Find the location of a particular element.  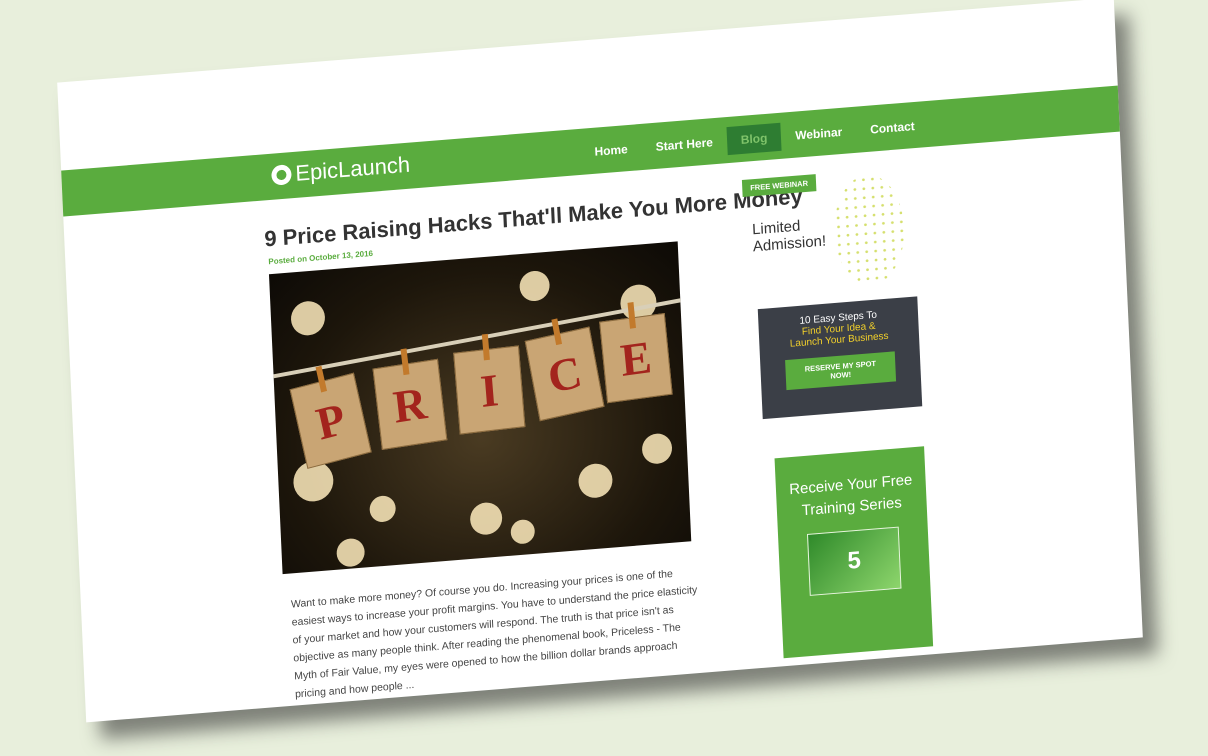

price-tag-letter: C is located at coordinates (564, 370).